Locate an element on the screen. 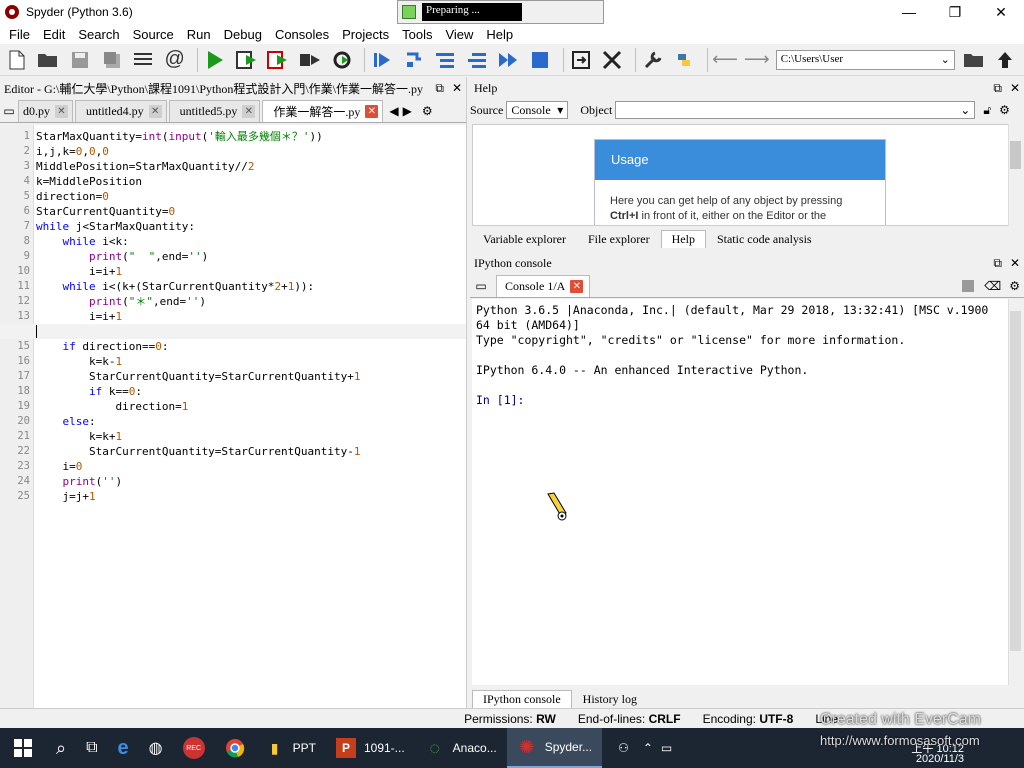 This screenshot has width=1024, height=768. people-icon: ⚇ is located at coordinates (623, 748).